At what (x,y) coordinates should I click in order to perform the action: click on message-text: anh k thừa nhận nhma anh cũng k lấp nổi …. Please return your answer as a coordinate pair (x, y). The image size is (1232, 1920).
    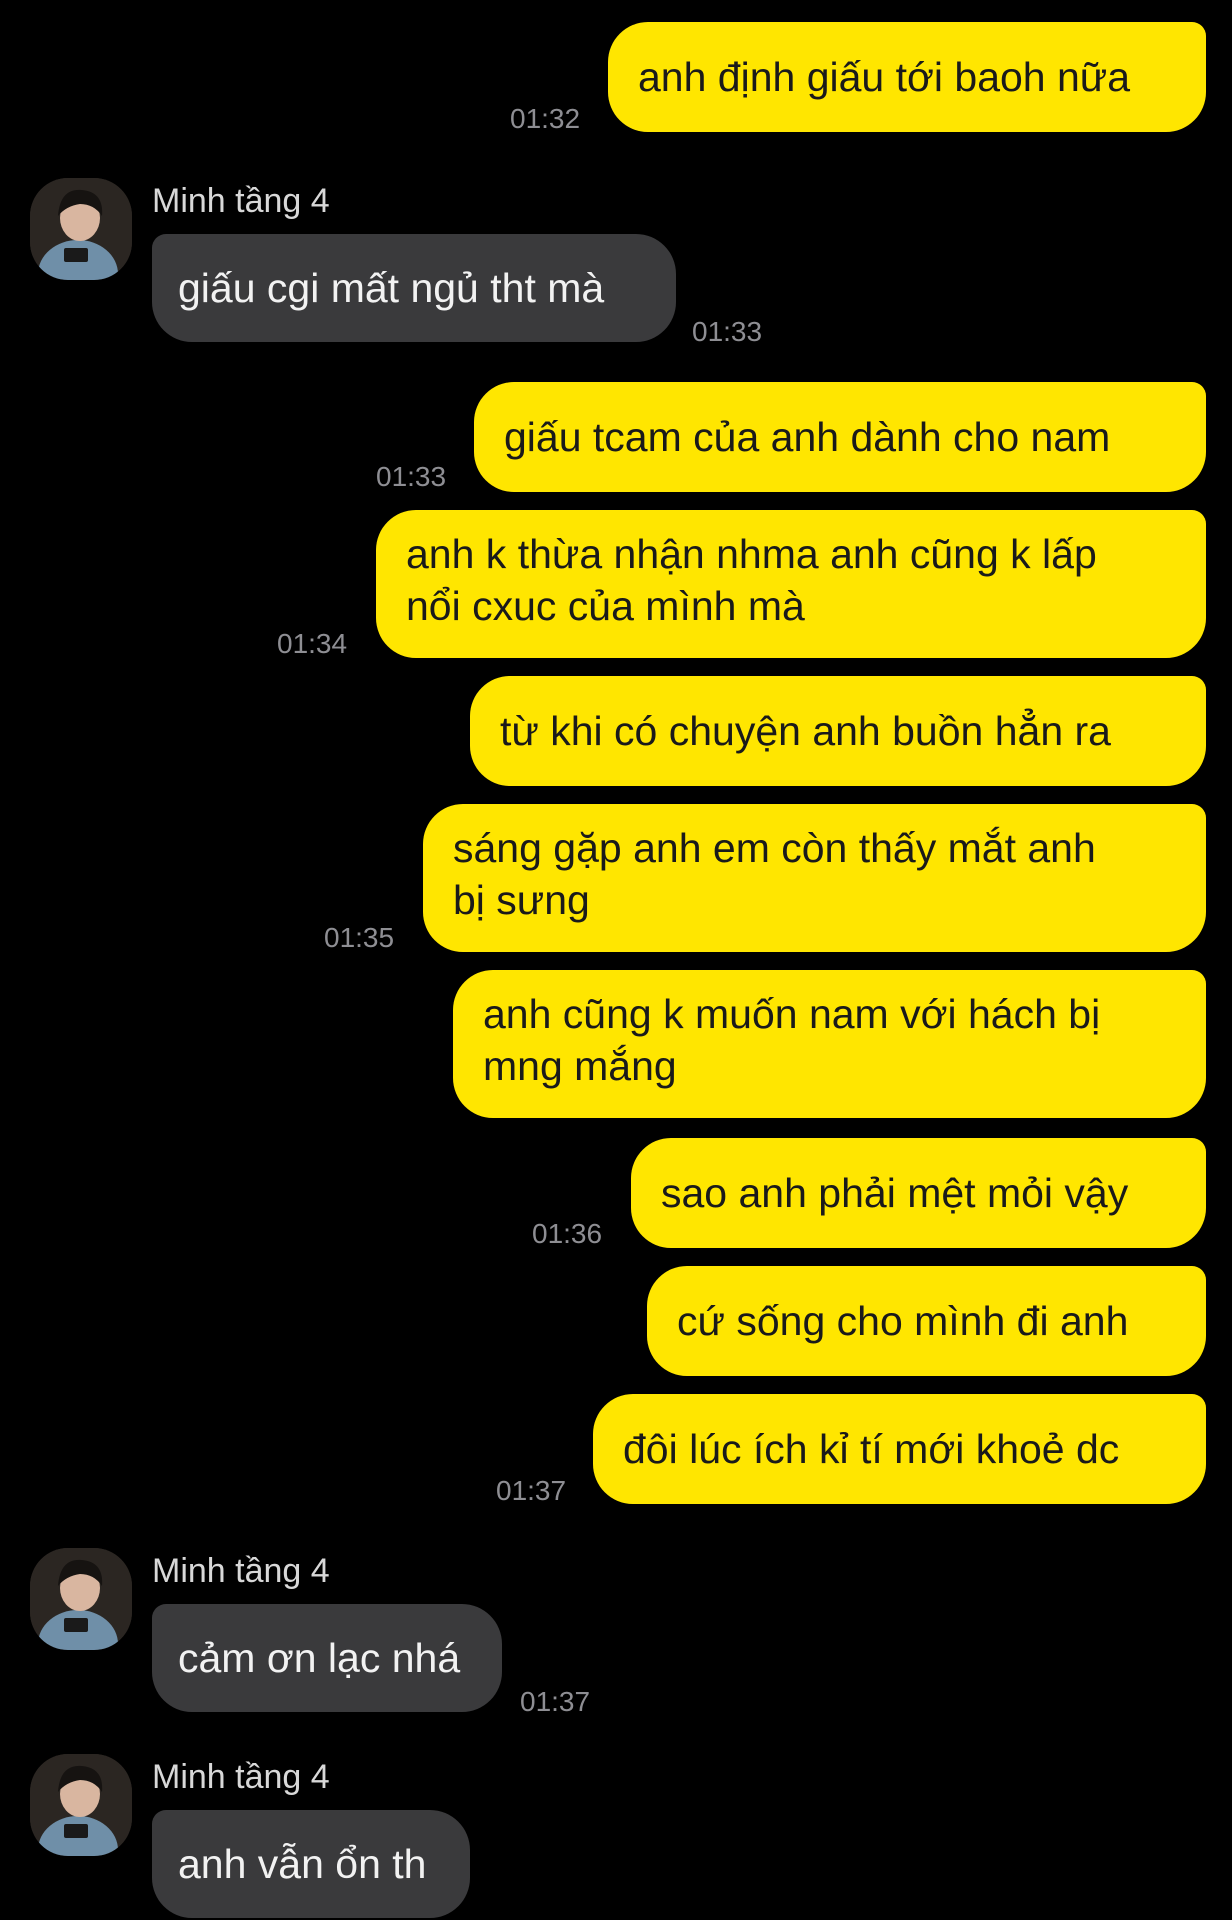
    Looking at the image, I should click on (751, 580).